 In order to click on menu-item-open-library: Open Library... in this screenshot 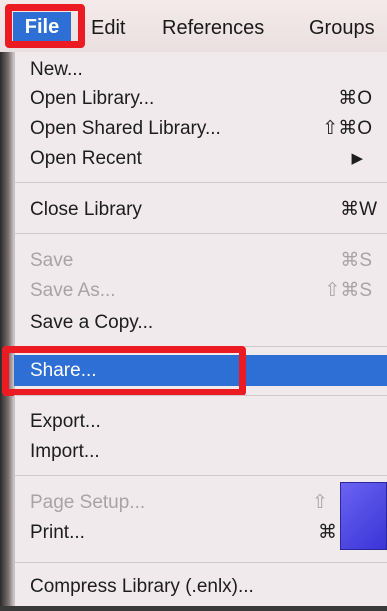, I will do `click(92, 99)`.